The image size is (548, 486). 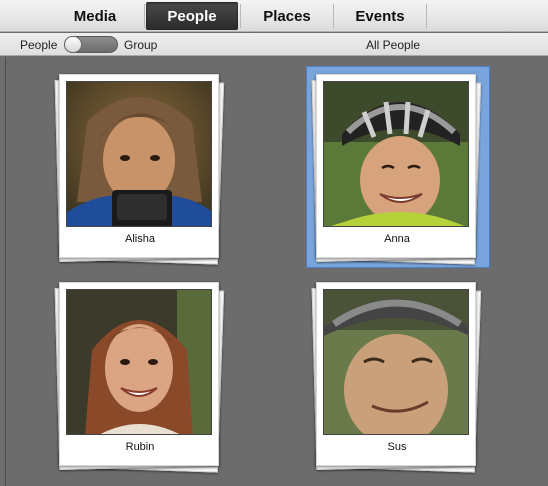 I want to click on tab-events: Events, so click(x=380, y=16).